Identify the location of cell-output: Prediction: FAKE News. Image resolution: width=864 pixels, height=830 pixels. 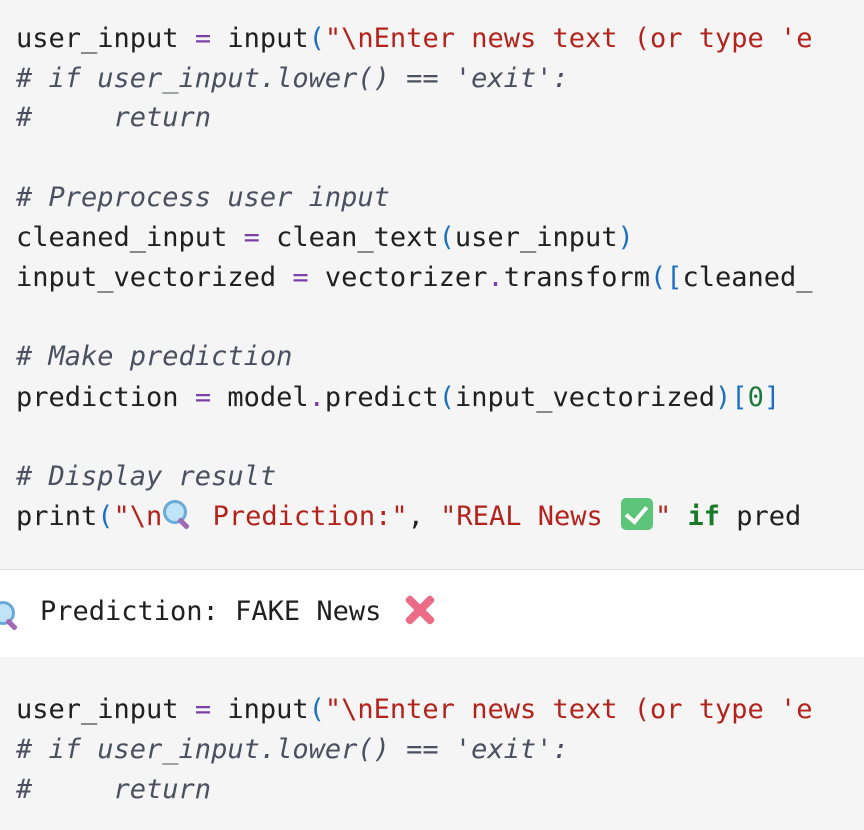
(432, 613).